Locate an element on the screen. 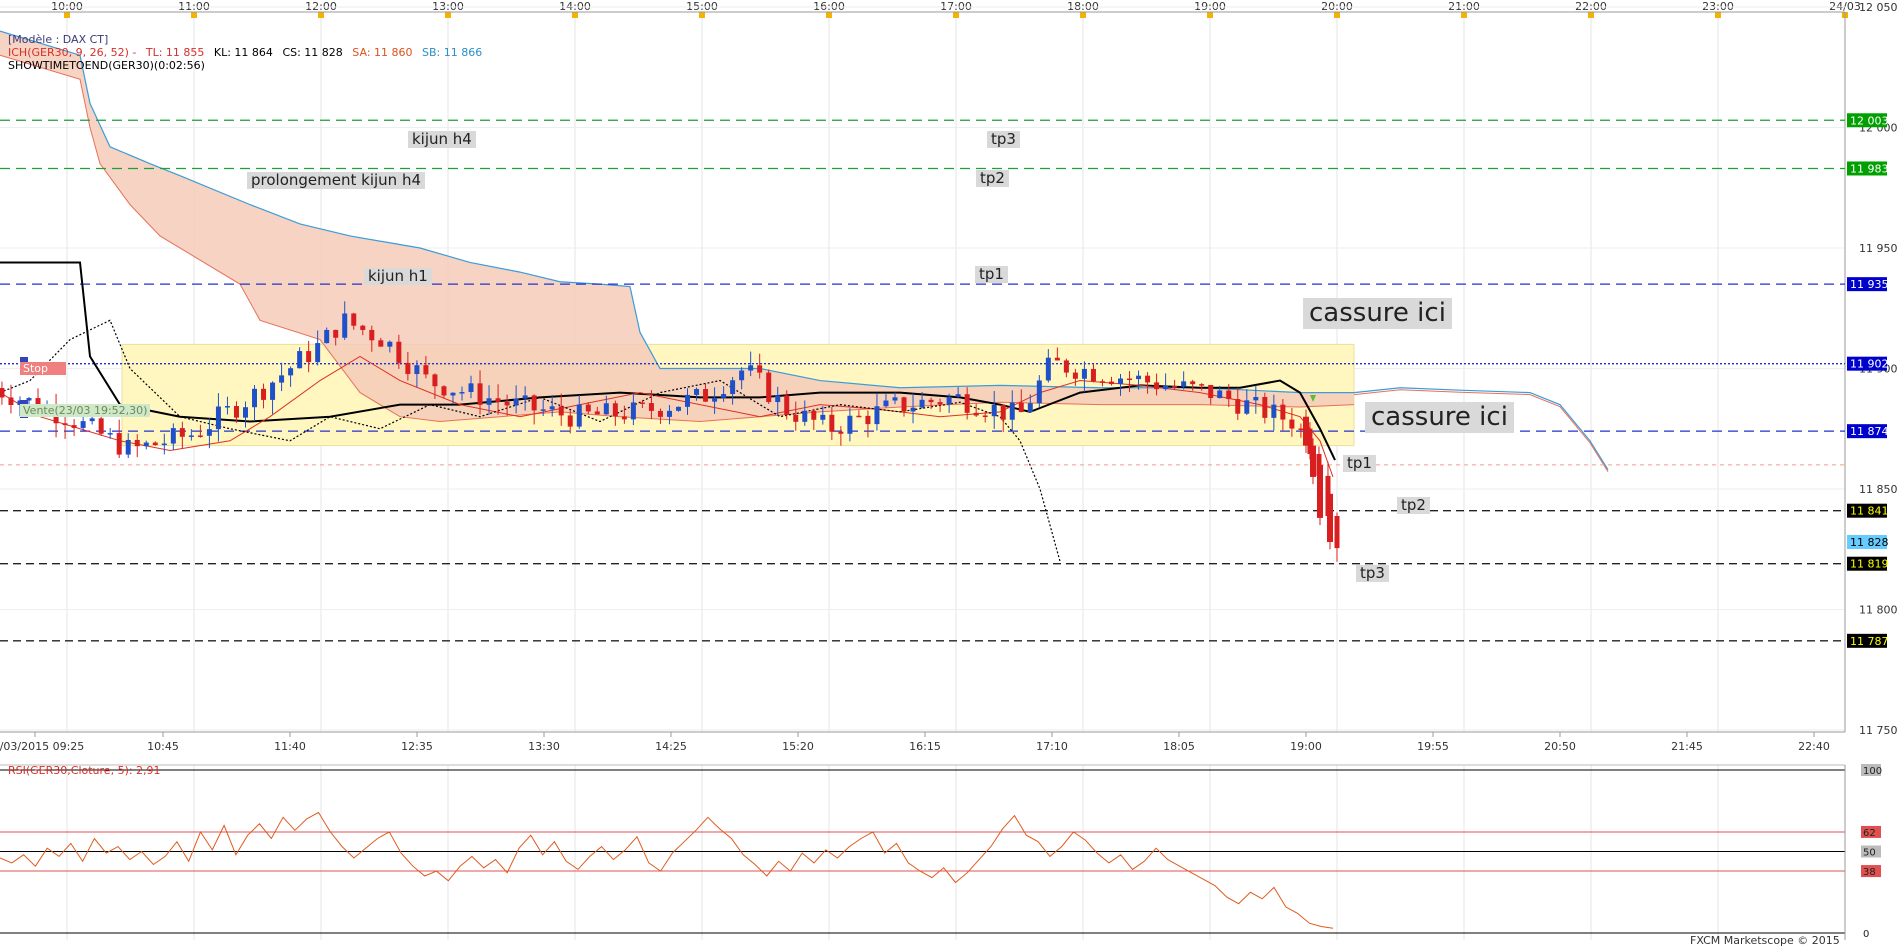  bottom-axis-label: 14:25 is located at coordinates (671, 746).